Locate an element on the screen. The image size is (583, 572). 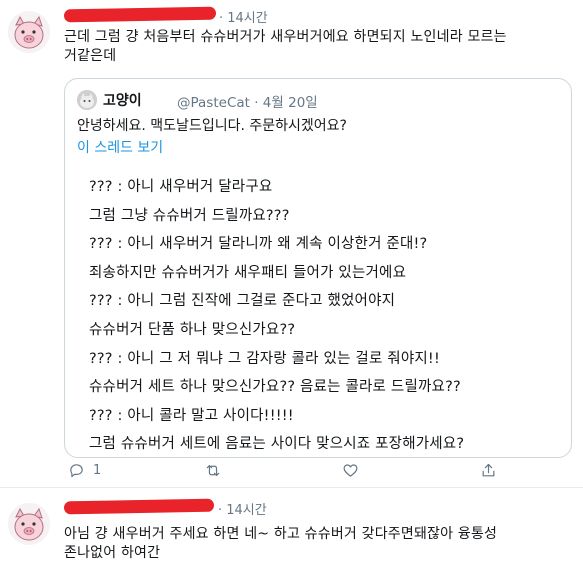
dialog-line: ??? : 아니 새우버거 달라니까 왜 계속 이상한거 준대!? is located at coordinates (258, 244).